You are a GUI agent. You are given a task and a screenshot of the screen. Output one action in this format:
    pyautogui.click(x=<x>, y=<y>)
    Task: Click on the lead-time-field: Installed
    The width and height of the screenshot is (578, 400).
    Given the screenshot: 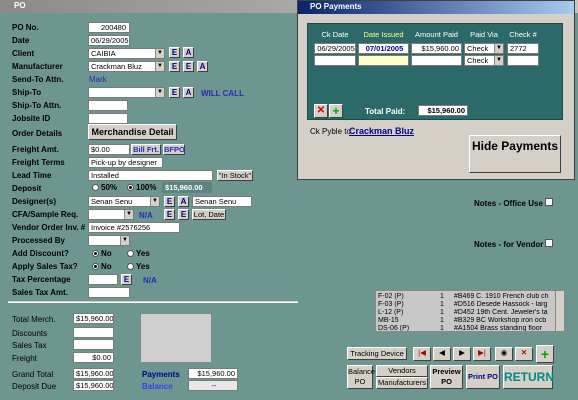 What is the action you would take?
    pyautogui.click(x=150, y=175)
    